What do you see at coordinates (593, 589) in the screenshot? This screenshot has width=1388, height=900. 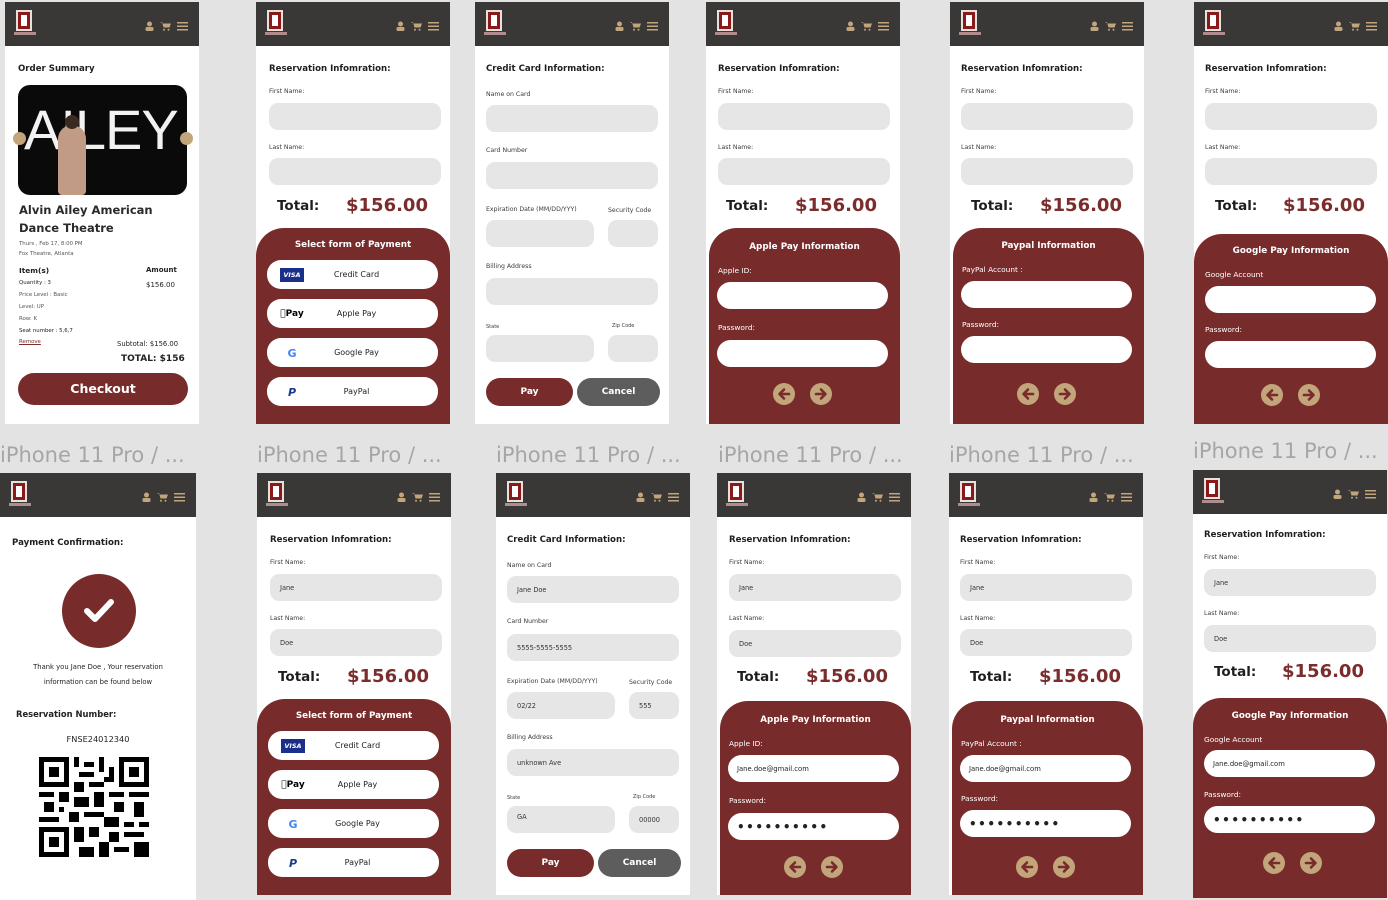 I see `name-on-card-input: Jane Doe` at bounding box center [593, 589].